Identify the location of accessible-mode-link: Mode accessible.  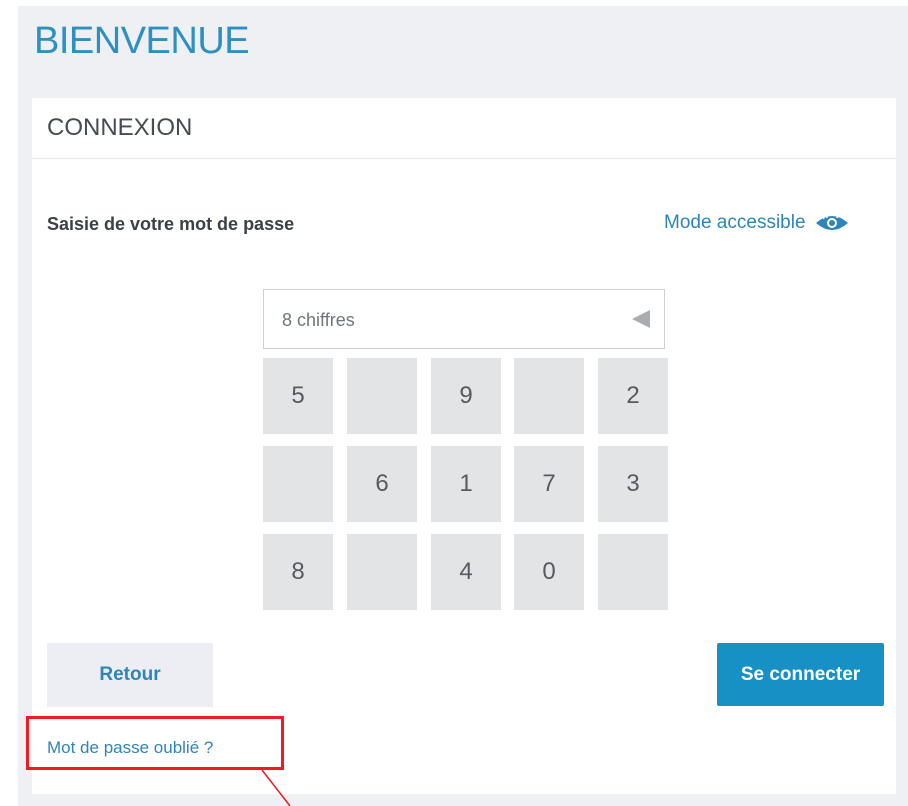
(757, 223).